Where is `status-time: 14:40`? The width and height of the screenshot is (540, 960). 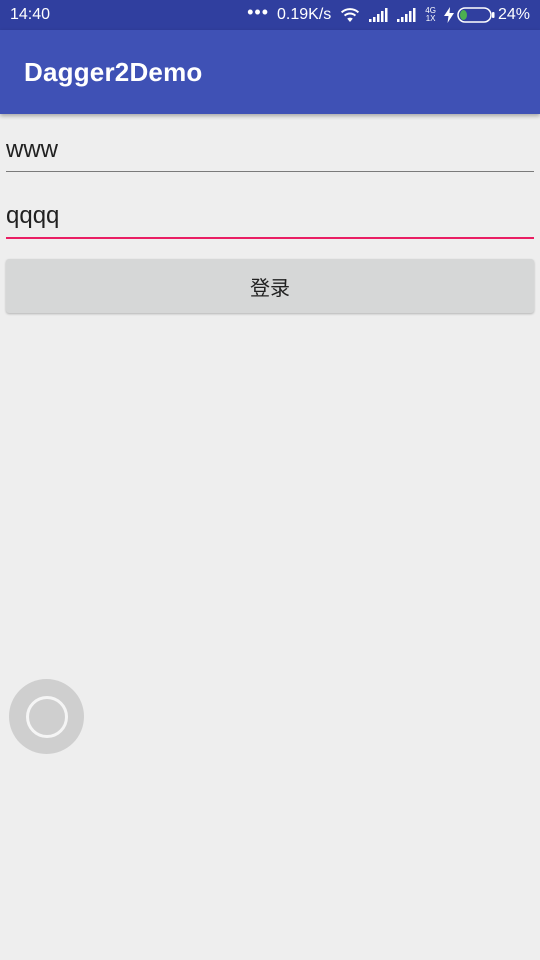
status-time: 14:40 is located at coordinates (30, 14).